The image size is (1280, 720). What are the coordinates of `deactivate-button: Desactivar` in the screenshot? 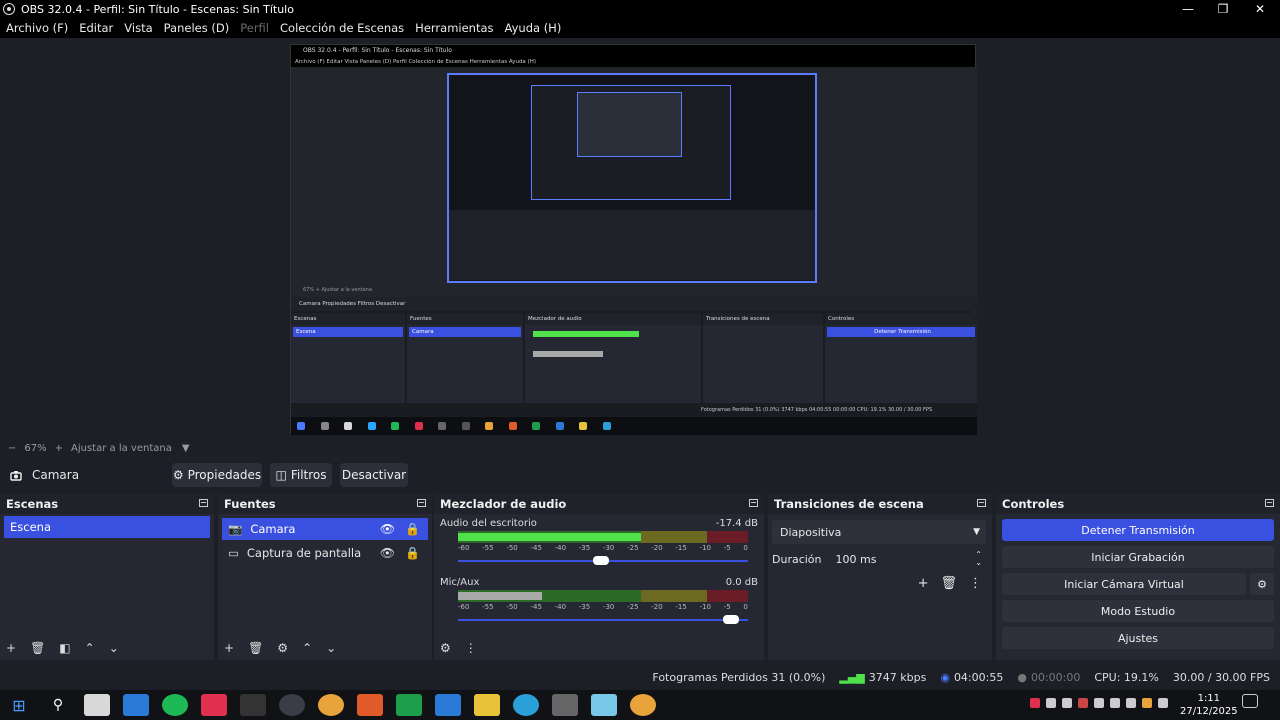 It's located at (374, 475).